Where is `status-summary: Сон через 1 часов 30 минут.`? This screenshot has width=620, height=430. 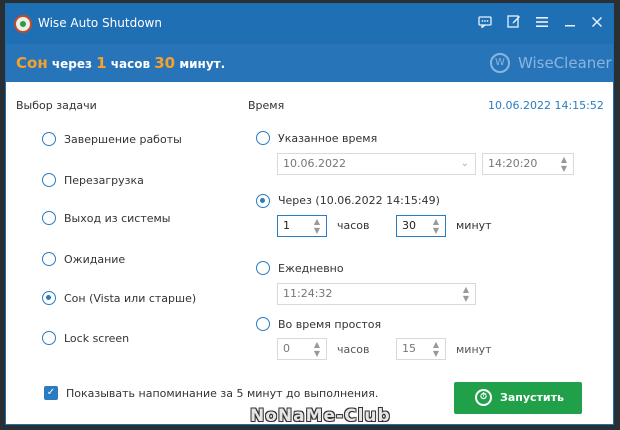
status-summary: Сон через 1 часов 30 минут. is located at coordinates (120, 63).